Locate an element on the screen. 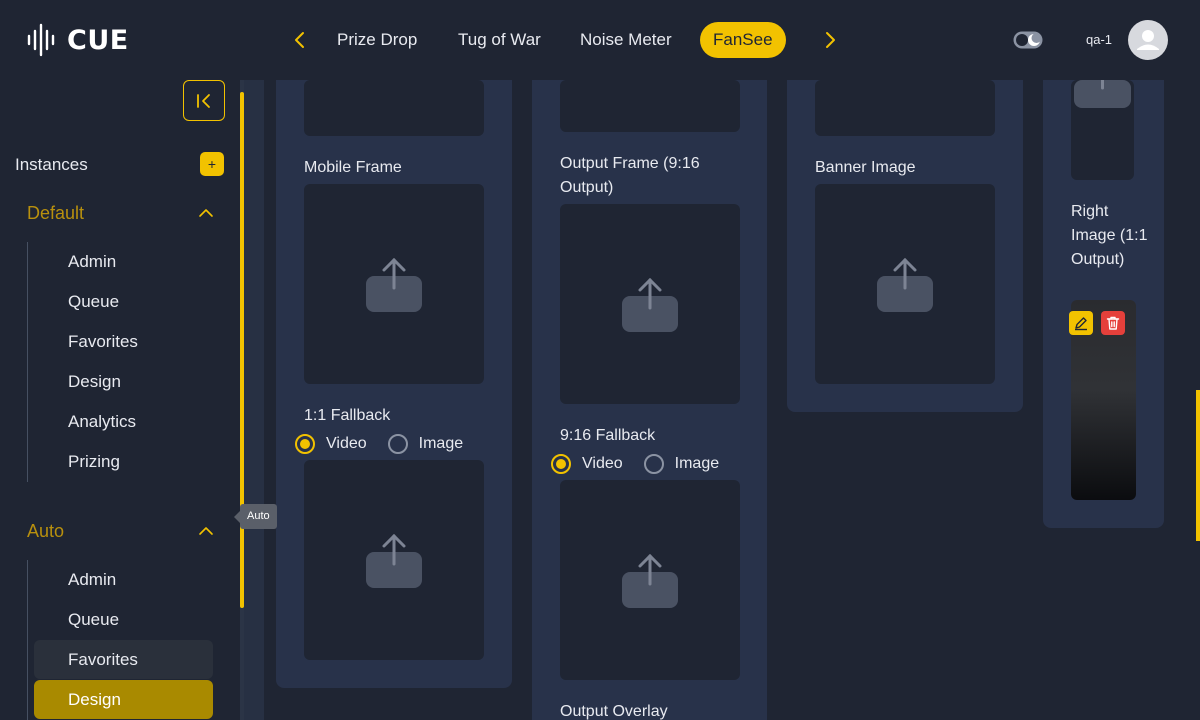 This screenshot has height=720, width=1200. mobile-frame-label: Mobile Frame is located at coordinates (353, 167).